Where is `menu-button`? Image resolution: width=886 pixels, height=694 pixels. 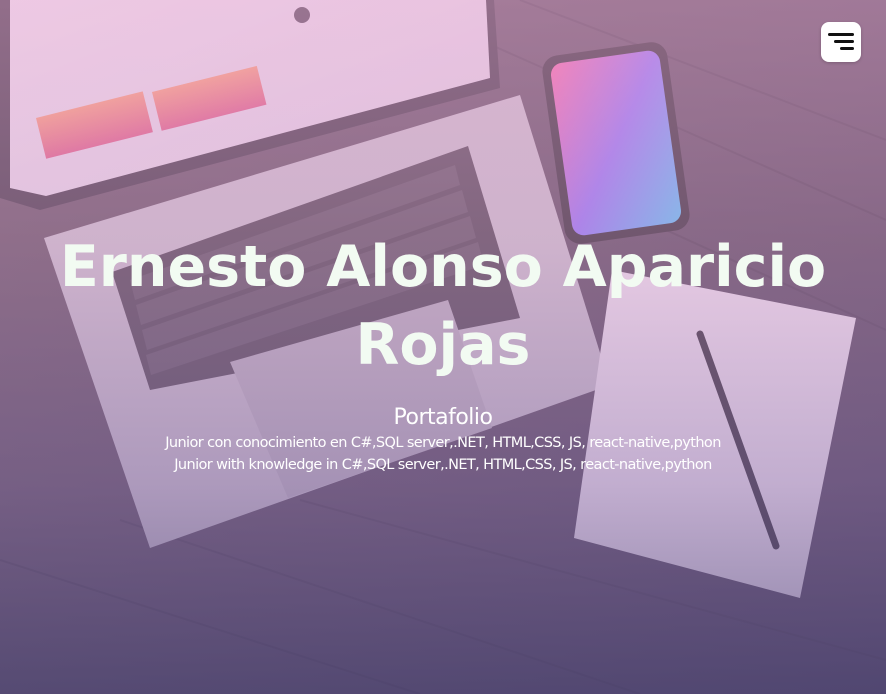 menu-button is located at coordinates (841, 42).